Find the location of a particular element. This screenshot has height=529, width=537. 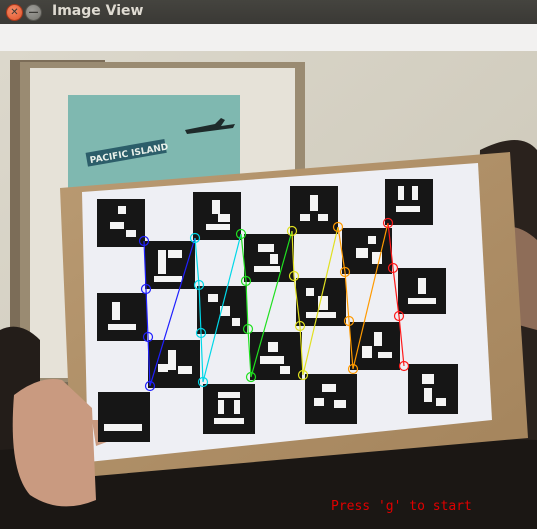

status-overlay-text: Press 'g' to start is located at coordinates (401, 506).